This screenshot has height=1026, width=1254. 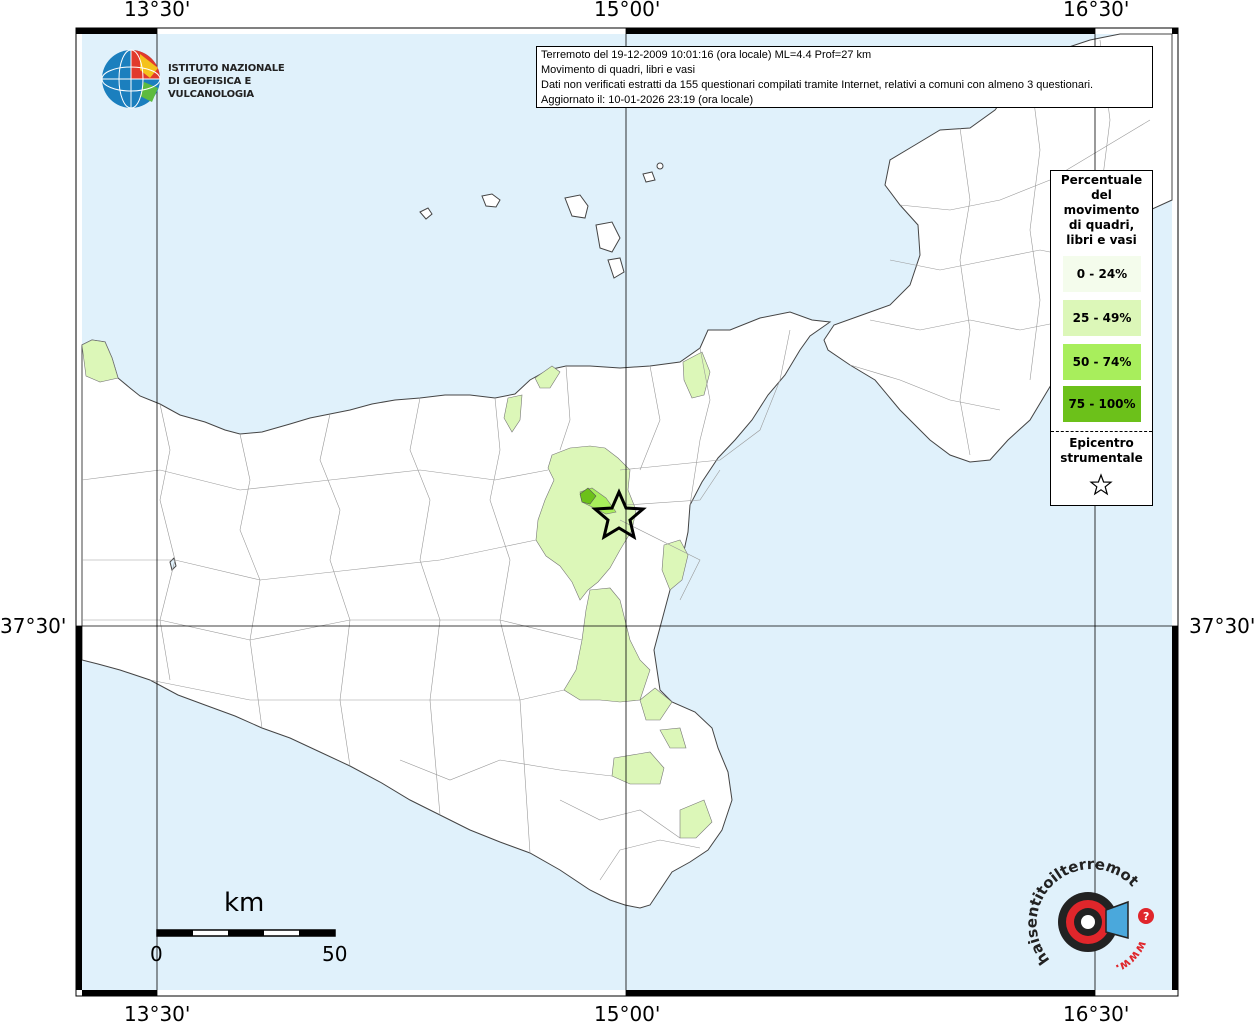 I want to click on haisentito-www: www., so click(x=1132, y=957).